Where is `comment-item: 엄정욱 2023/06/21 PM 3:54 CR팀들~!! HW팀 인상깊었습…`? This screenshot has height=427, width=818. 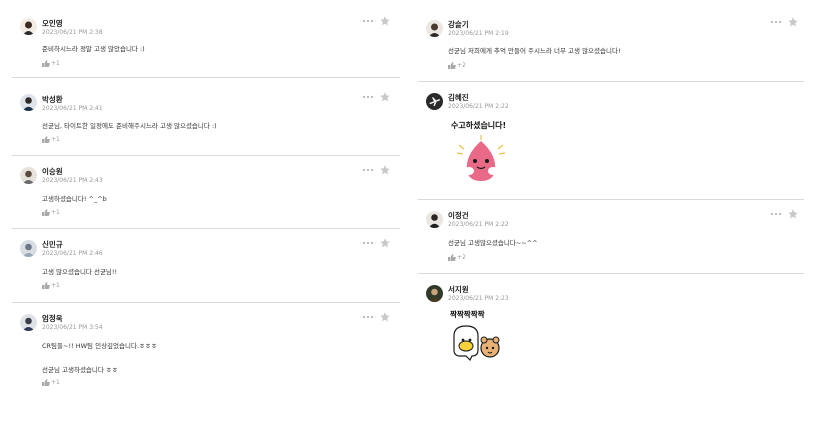
comment-item: 엄정욱 2023/06/21 PM 3:54 CR팀들~!! HW팀 인상깊었습… is located at coordinates (206, 350).